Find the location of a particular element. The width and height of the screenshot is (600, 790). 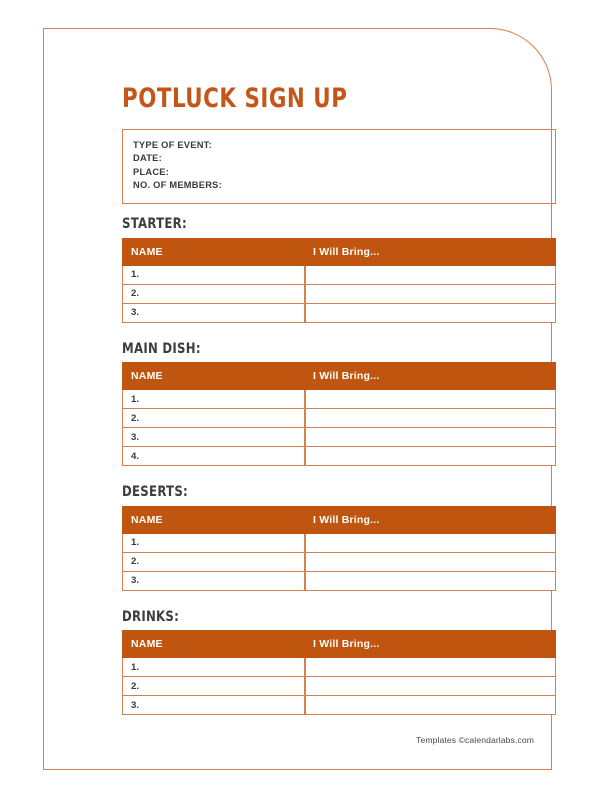

section-title-deserts: DESERTS: is located at coordinates (155, 492).